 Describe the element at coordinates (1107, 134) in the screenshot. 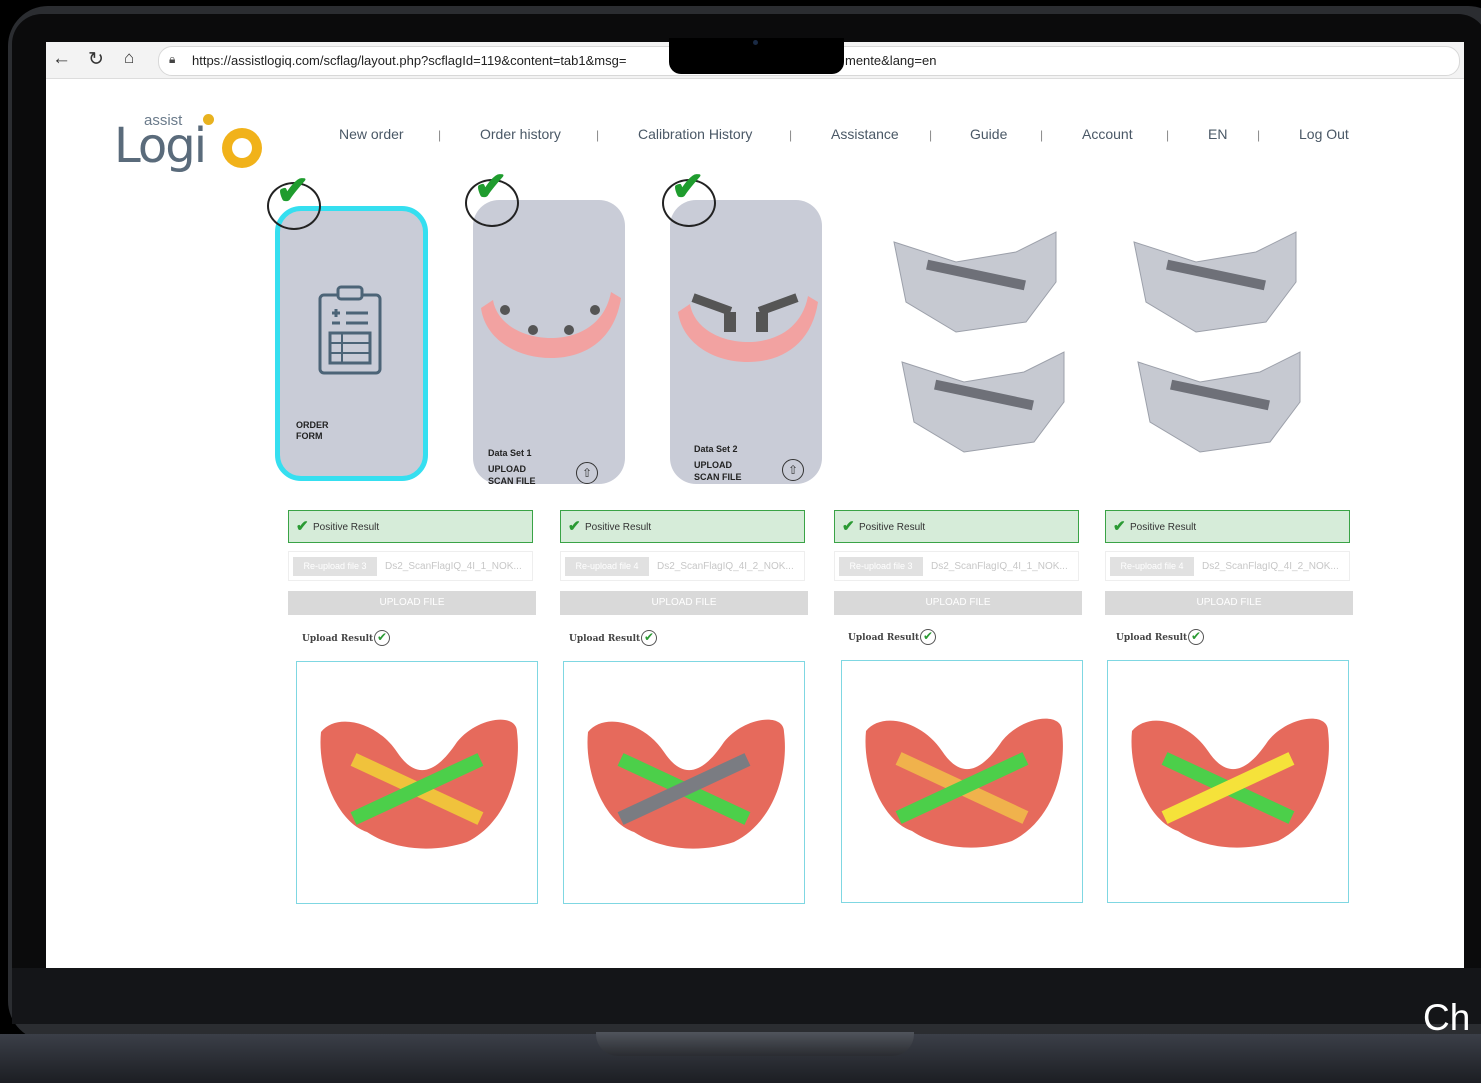

I see `nav-account: Account` at that location.